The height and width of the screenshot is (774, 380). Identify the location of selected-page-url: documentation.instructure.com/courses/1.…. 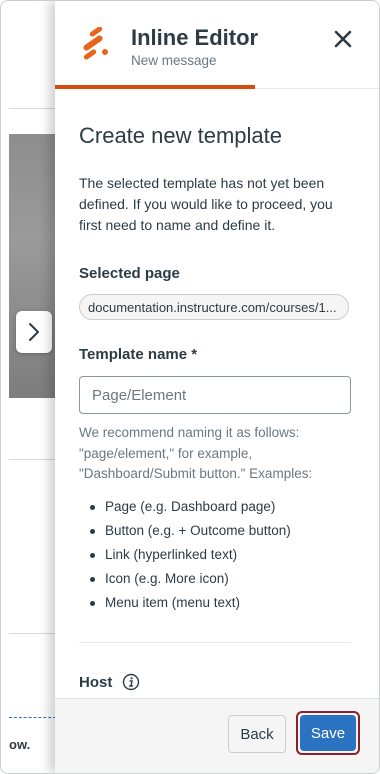
(214, 307).